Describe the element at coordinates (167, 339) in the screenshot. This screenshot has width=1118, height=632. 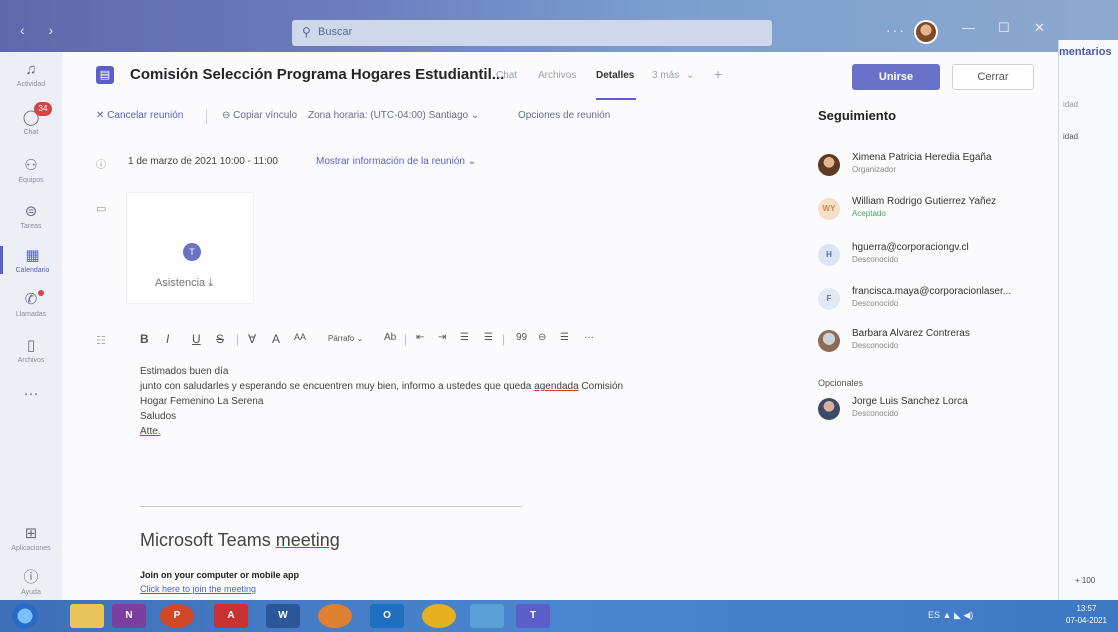
I see `italic-button: I` at that location.